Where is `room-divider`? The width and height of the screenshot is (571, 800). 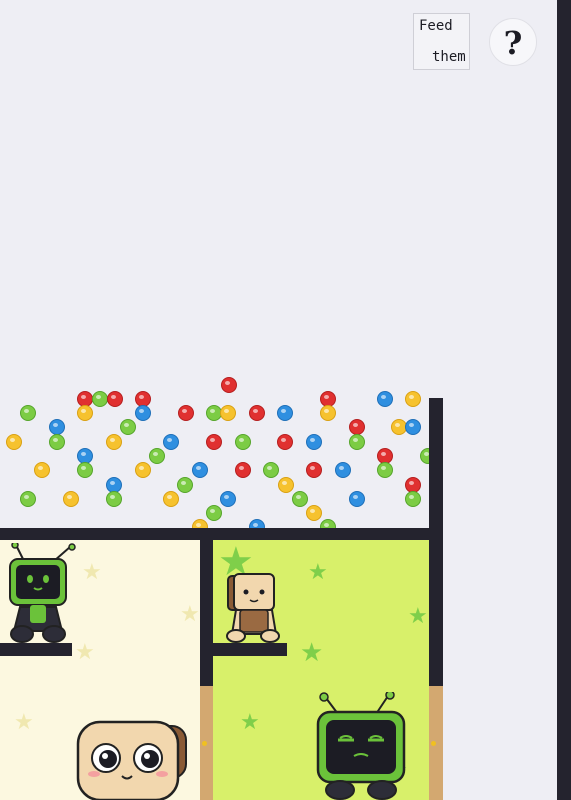
room-divider is located at coordinates (206, 613).